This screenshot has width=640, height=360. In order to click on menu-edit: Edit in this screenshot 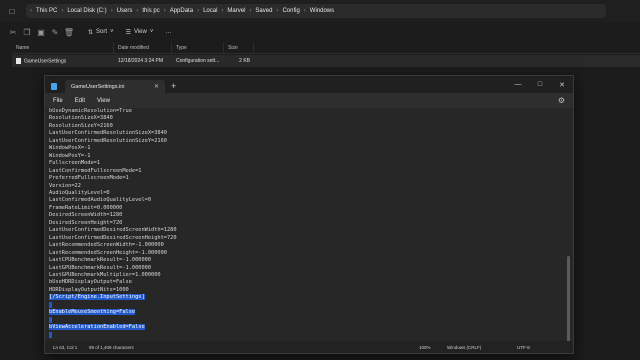, I will do `click(80, 101)`.